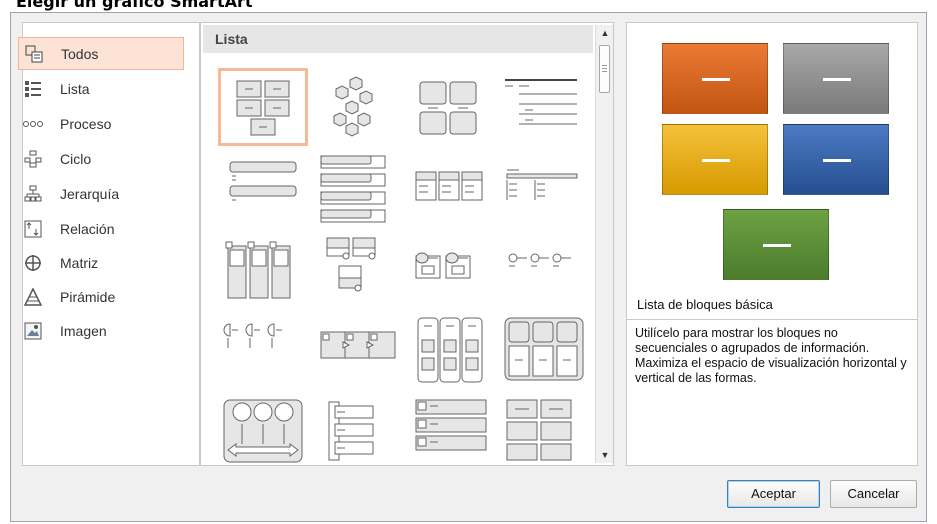 Image resolution: width=937 pixels, height=524 pixels. I want to click on category-process: Proceso, so click(101, 123).